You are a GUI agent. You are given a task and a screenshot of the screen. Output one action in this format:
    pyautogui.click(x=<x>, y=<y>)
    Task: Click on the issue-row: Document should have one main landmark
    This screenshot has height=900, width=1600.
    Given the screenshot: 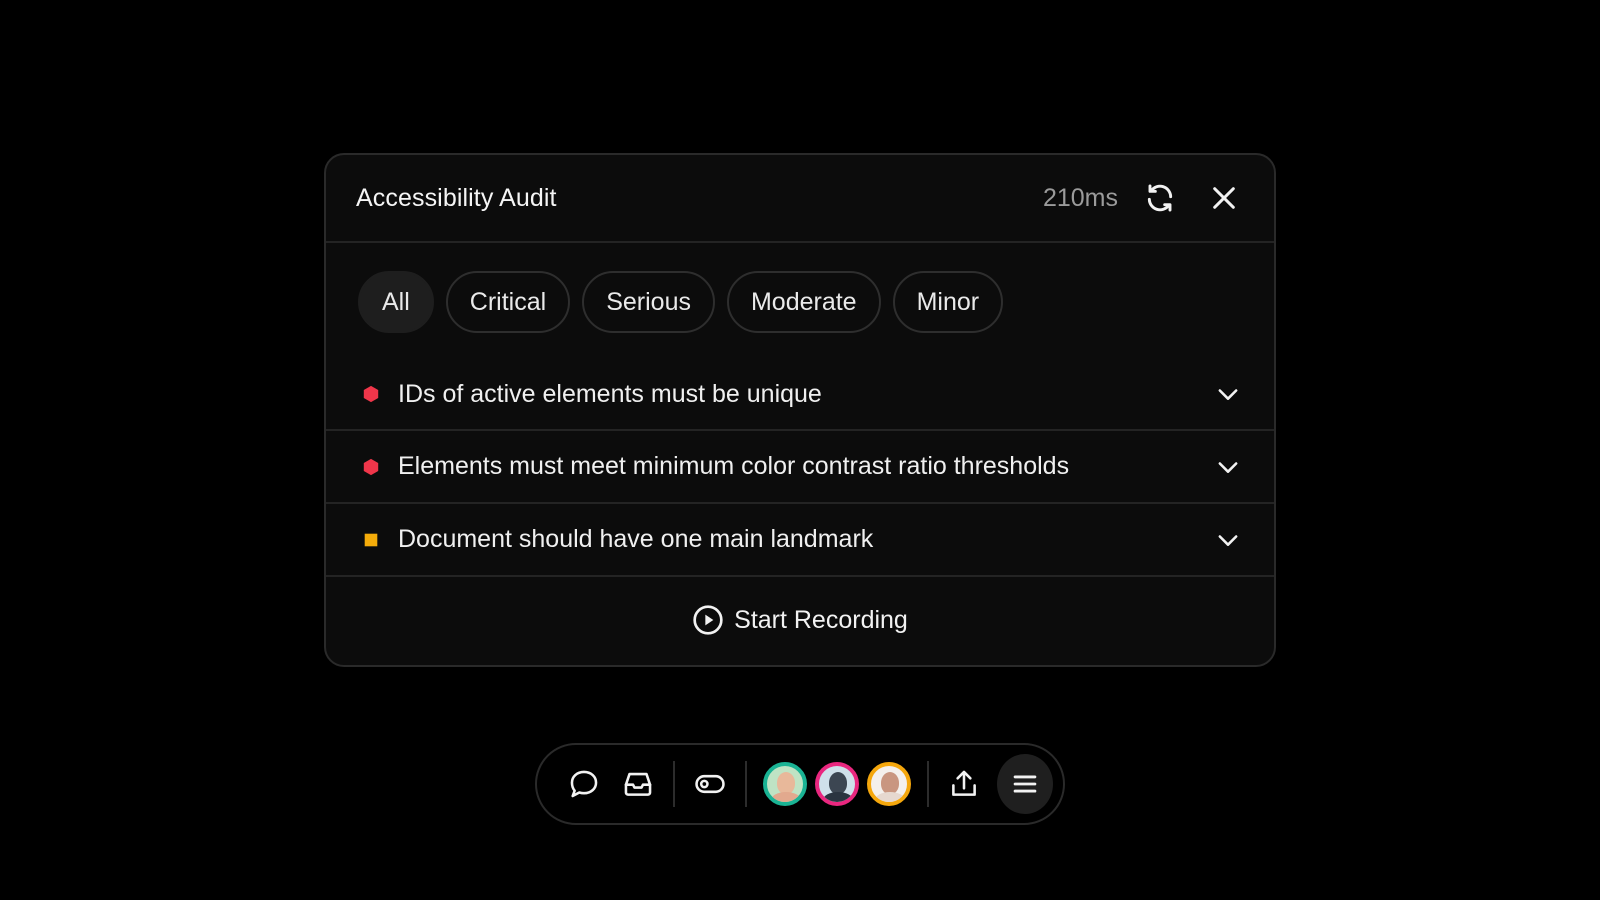 What is the action you would take?
    pyautogui.click(x=800, y=540)
    